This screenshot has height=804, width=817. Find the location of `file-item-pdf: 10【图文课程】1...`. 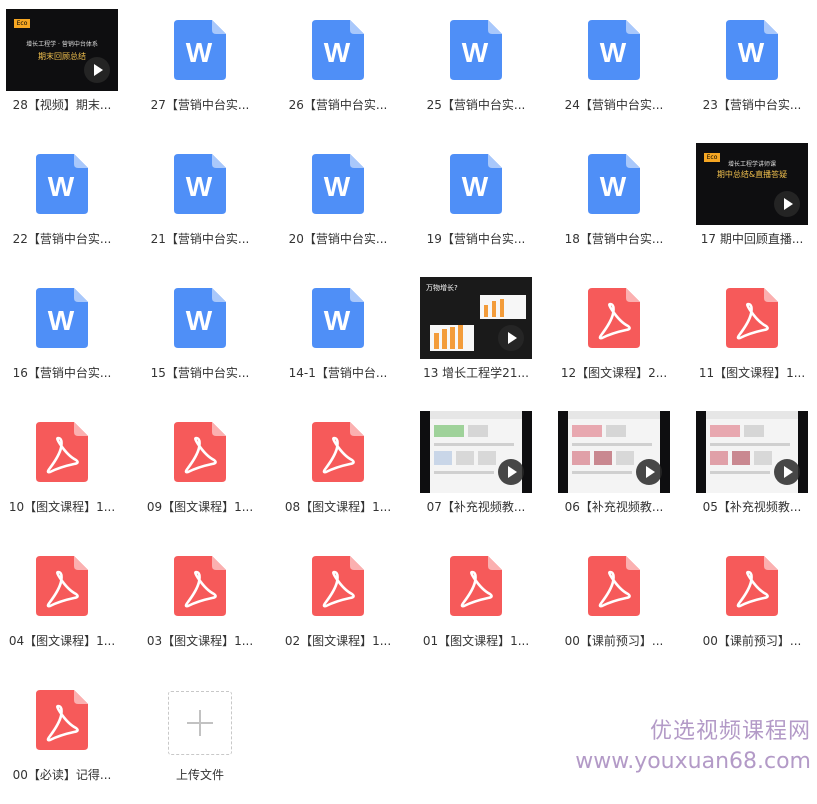

file-item-pdf: 10【图文课程】1... is located at coordinates (65, 469).